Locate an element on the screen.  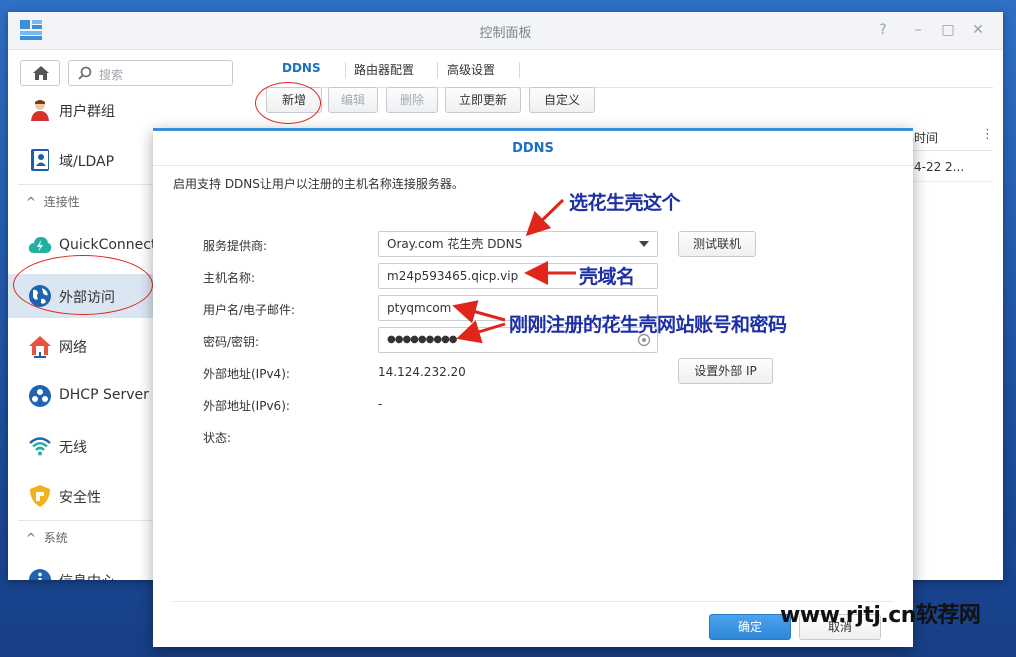
arrow-to-provider is located at coordinates (545, 217).